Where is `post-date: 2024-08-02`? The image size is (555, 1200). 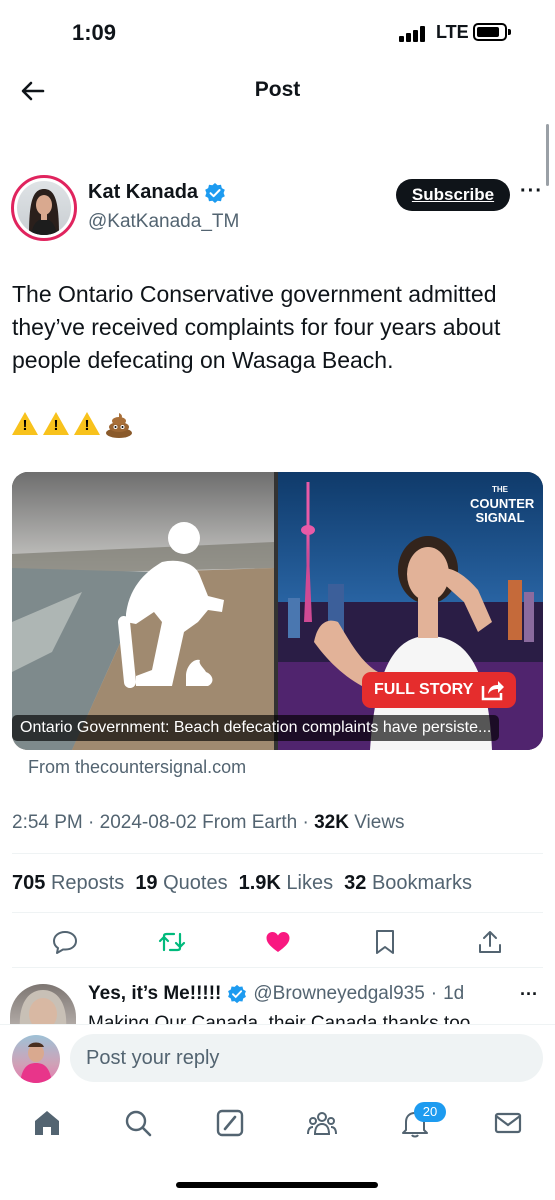 post-date: 2024-08-02 is located at coordinates (148, 822).